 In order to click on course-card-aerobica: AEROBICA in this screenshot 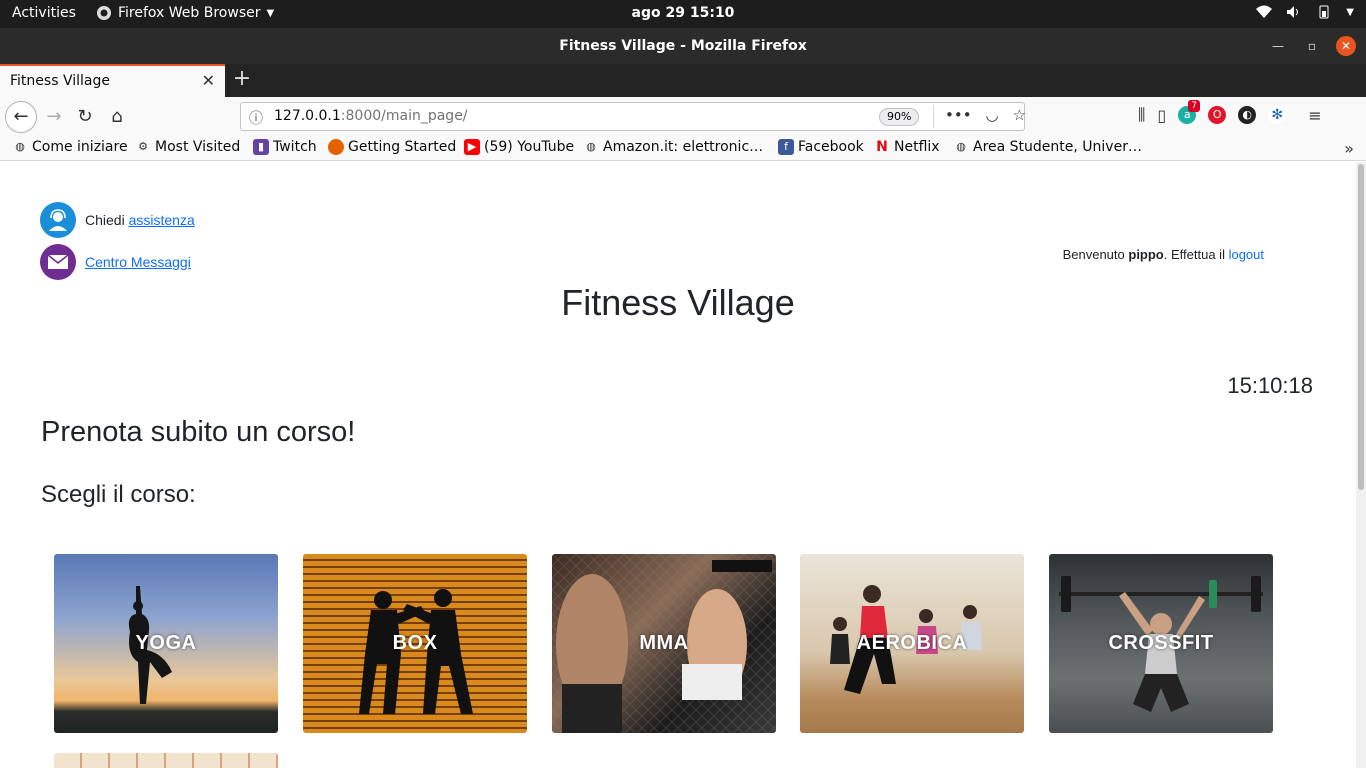, I will do `click(912, 643)`.